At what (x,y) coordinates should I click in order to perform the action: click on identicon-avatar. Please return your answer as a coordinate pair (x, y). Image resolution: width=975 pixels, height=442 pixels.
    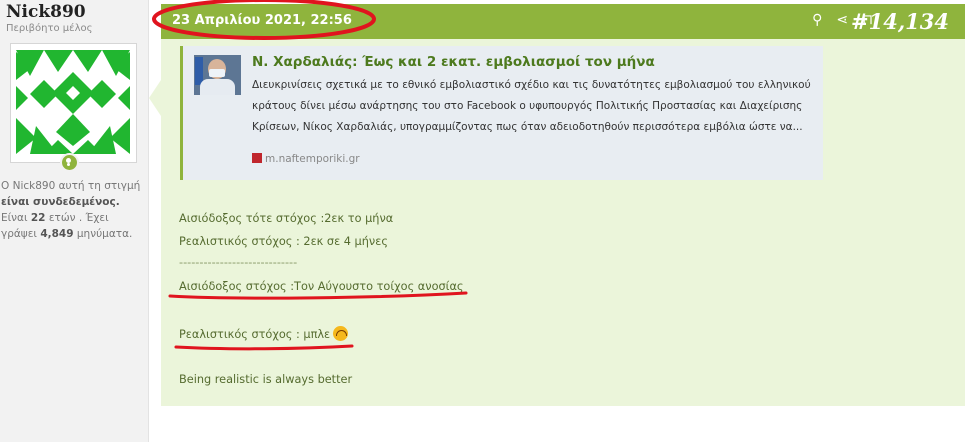
    Looking at the image, I should click on (73, 102).